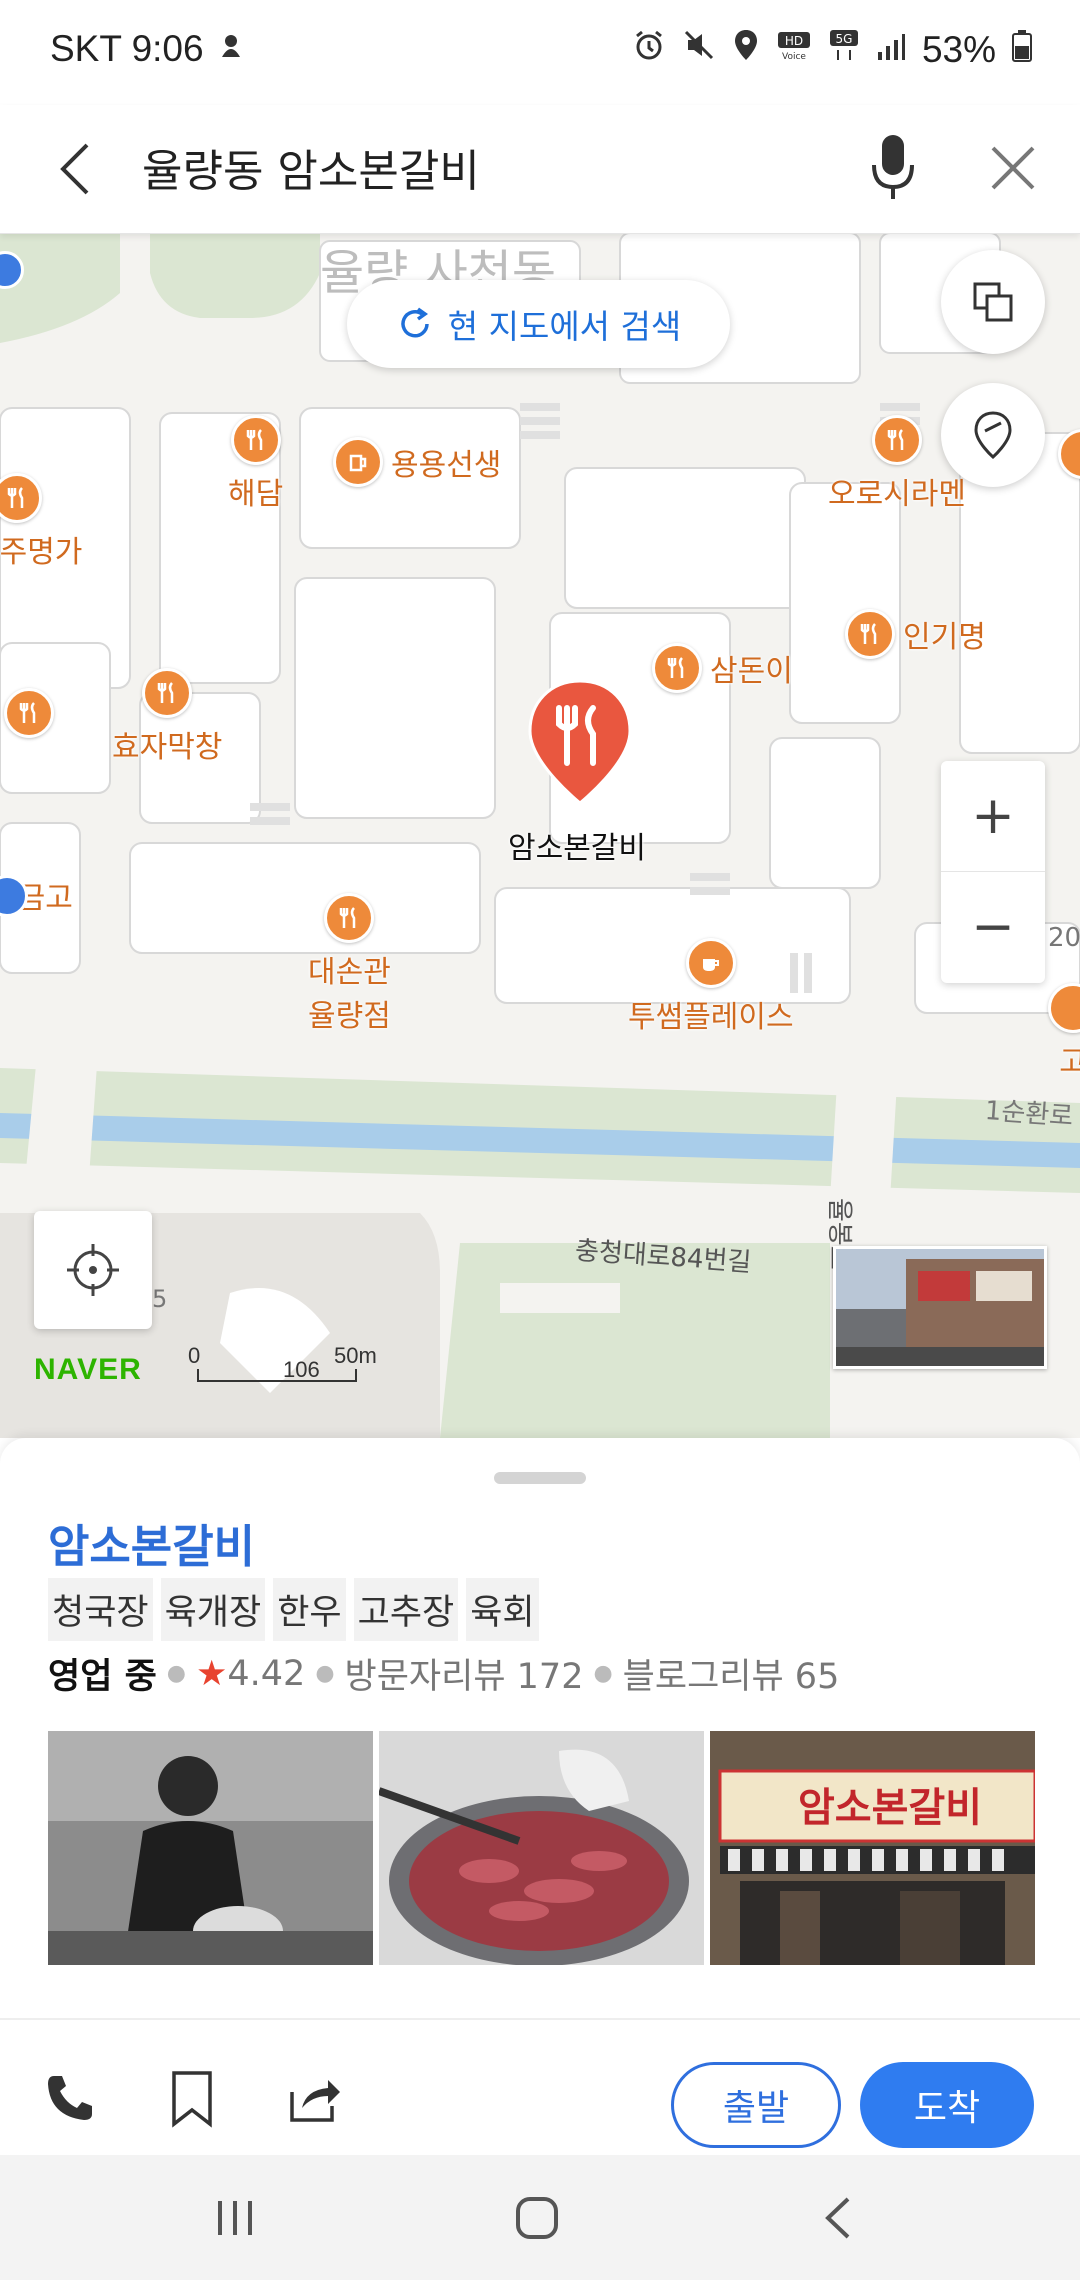  I want to click on status-bar: SKT 9:06 HD Voice 5G 53%, so click(540, 52).